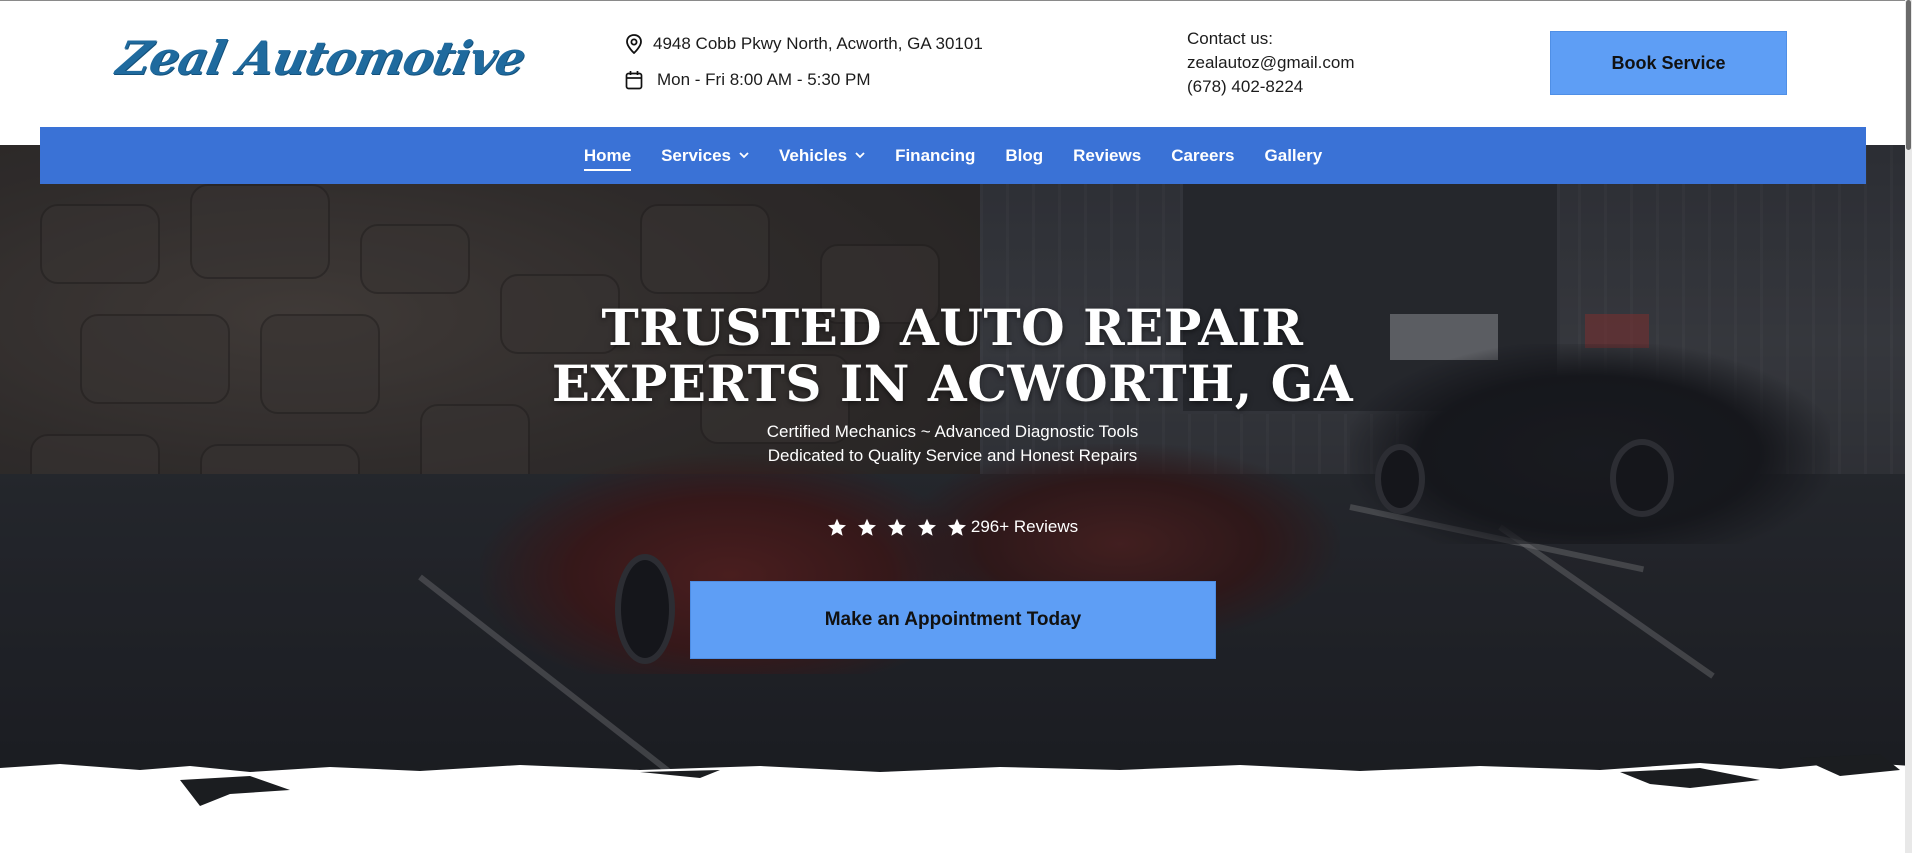 Image resolution: width=1912 pixels, height=853 pixels. I want to click on nav-item-reviews: Reviews, so click(1107, 155).